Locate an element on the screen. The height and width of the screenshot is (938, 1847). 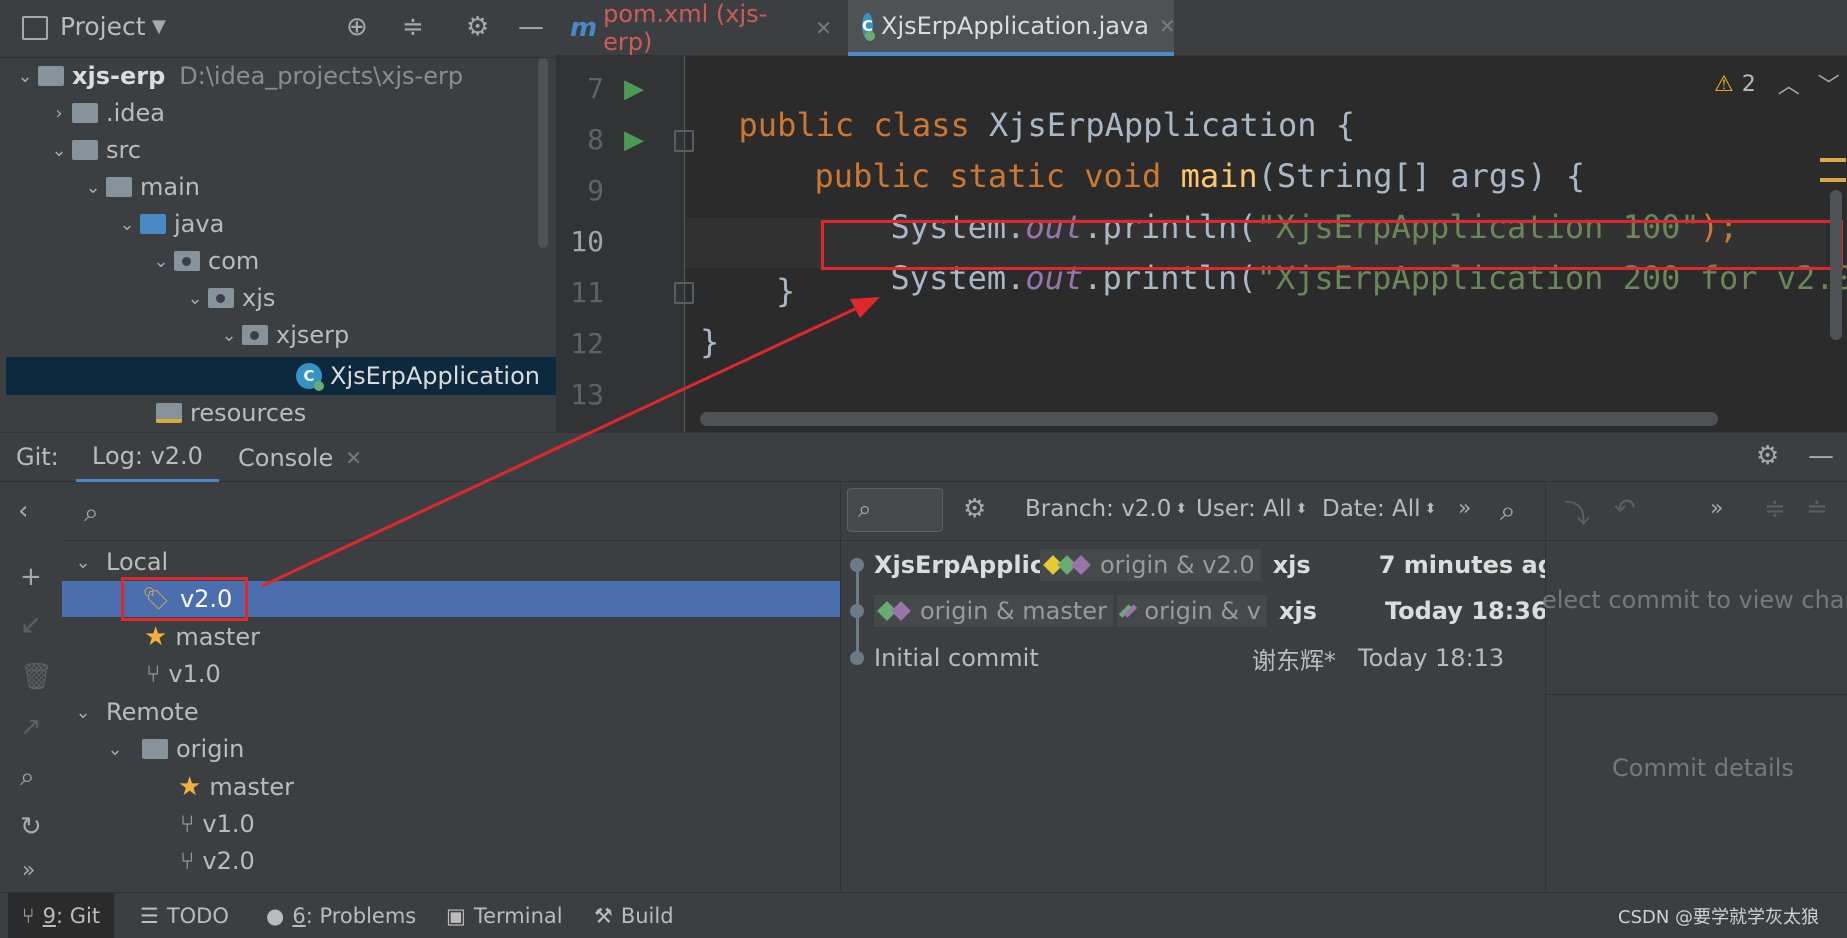
status-label: TODO is located at coordinates (197, 916).